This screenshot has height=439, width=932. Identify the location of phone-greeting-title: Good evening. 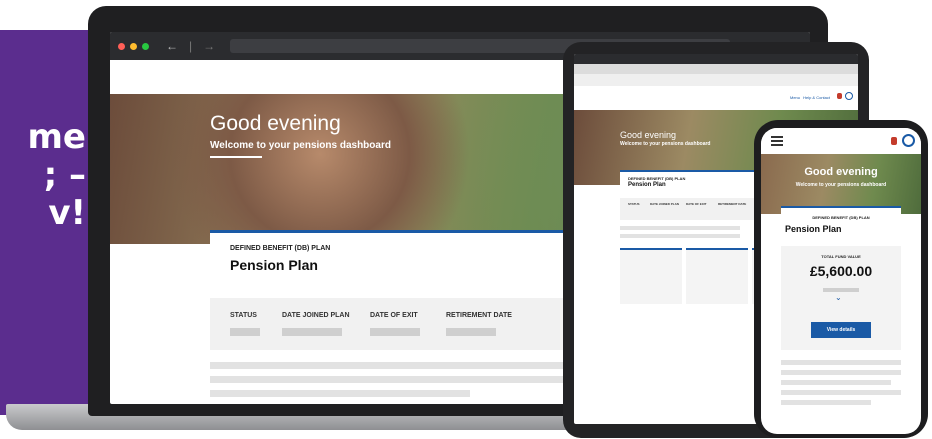
(841, 172).